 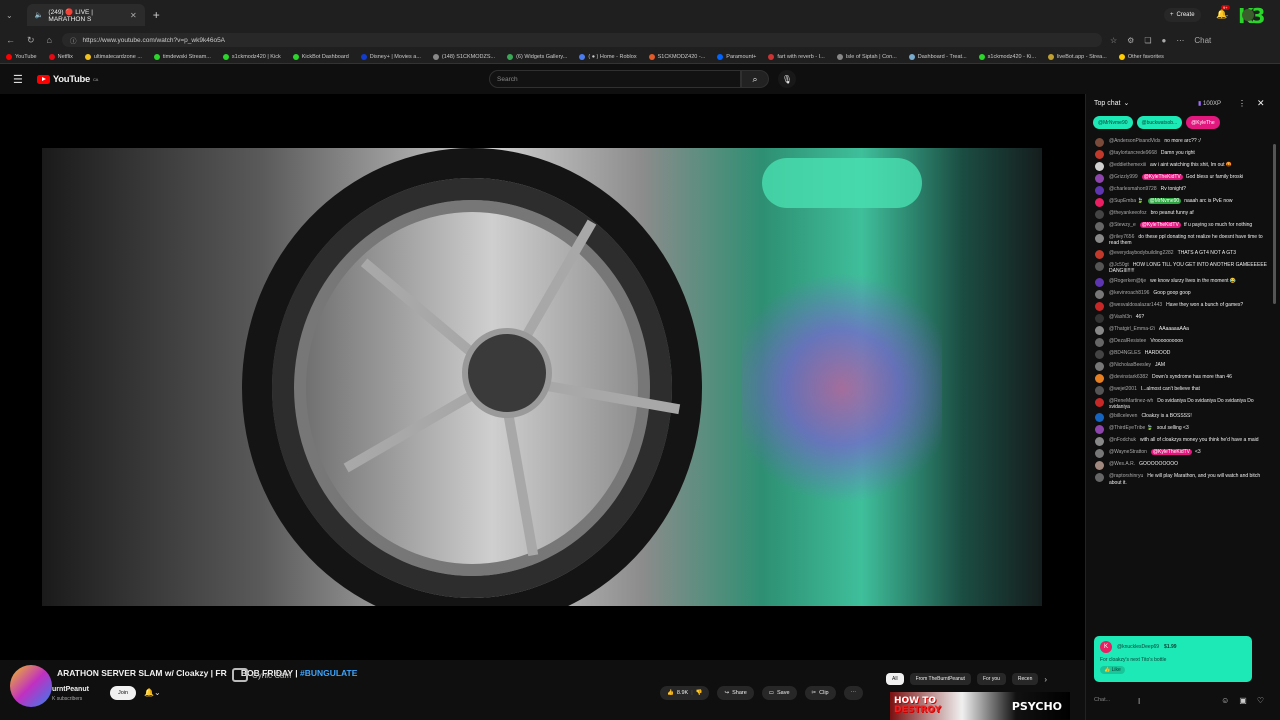 I want to click on chip-for-you: For you, so click(x=991, y=679).